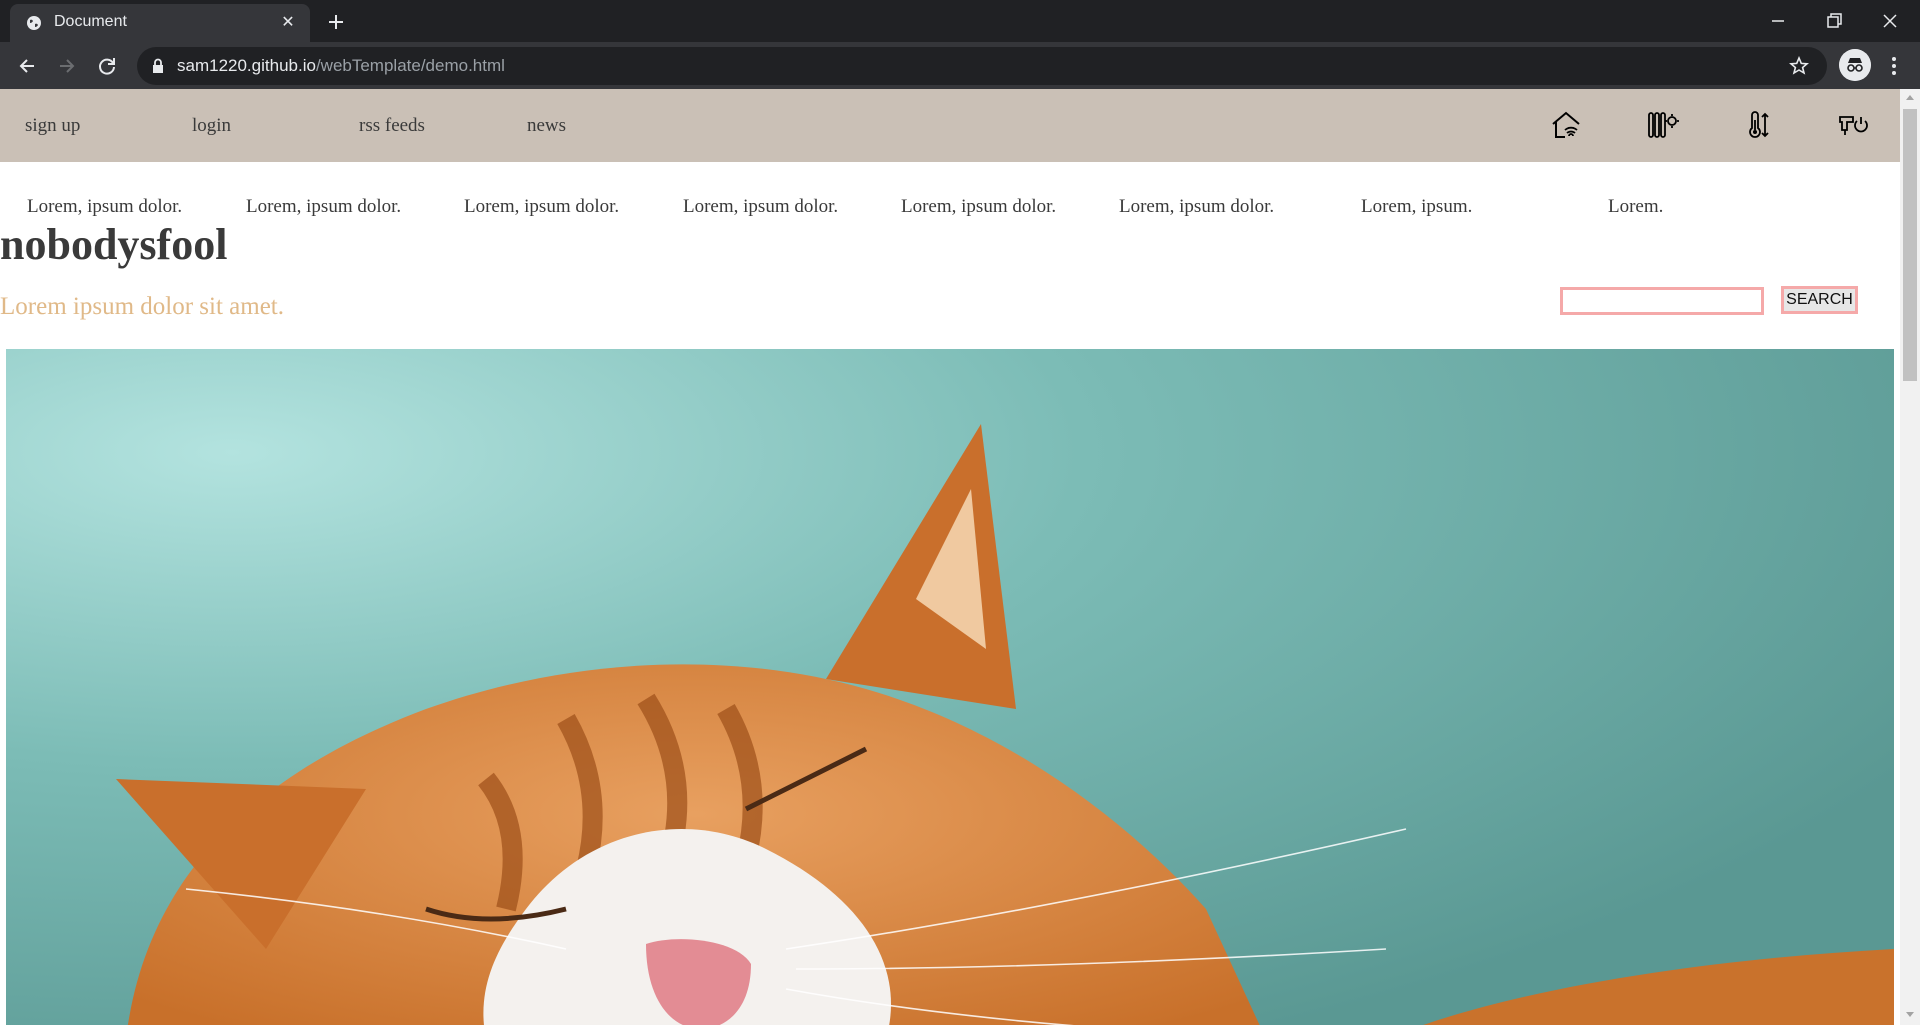  I want to click on scroll-thumb, so click(1910, 245).